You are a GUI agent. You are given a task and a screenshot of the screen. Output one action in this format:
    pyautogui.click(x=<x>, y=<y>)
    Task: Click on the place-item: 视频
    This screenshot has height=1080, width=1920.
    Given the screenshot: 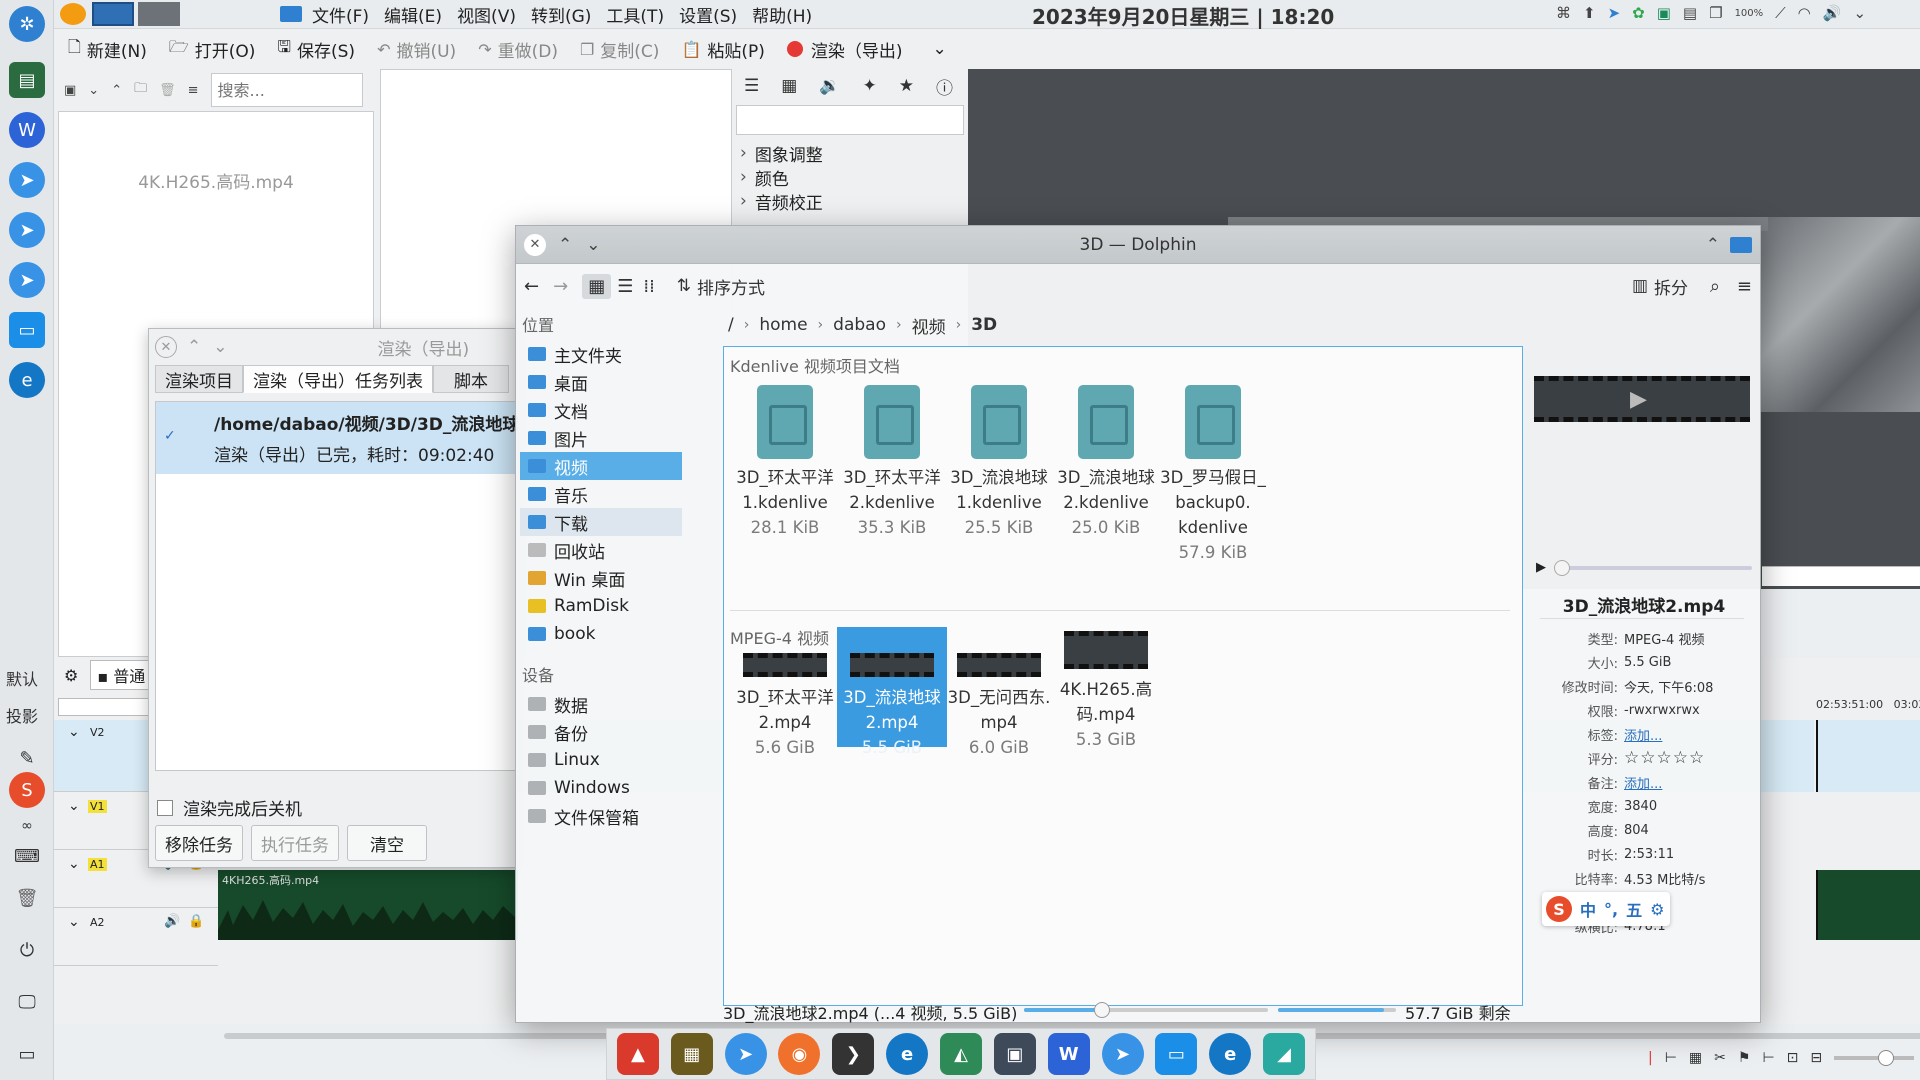 What is the action you would take?
    pyautogui.click(x=601, y=466)
    